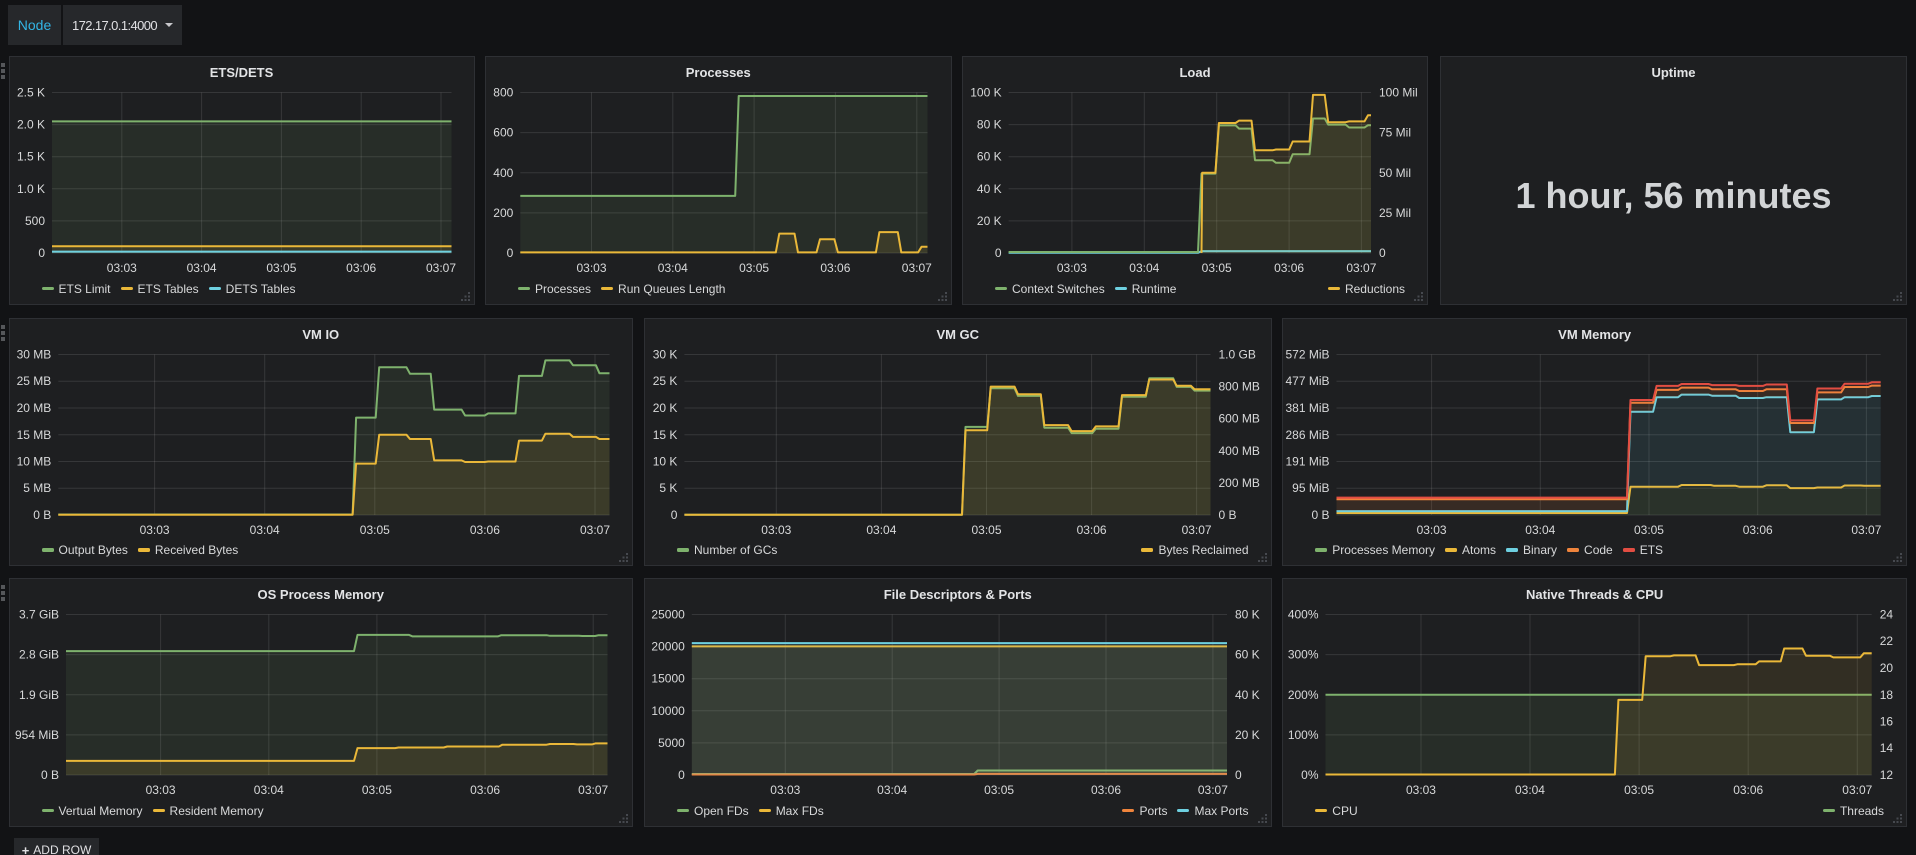  I want to click on svg-text: 3.7 GiB, so click(38, 615).